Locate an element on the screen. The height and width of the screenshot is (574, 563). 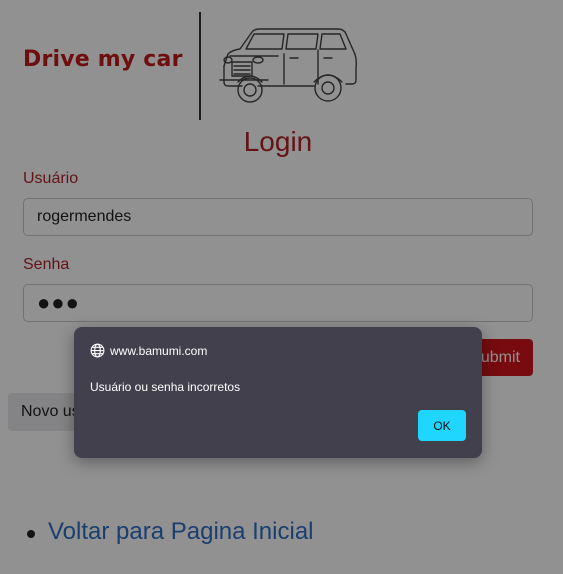
dialog-origin: www.bamumi.com is located at coordinates (148, 350).